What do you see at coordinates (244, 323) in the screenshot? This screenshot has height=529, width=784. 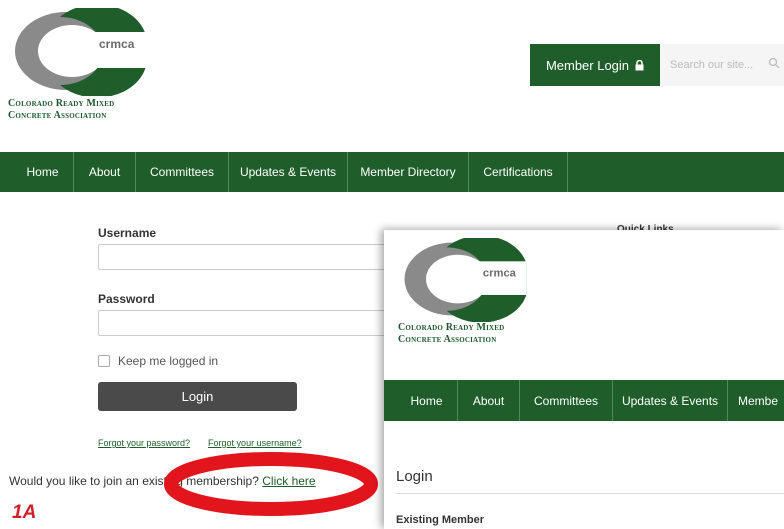 I see `password-input` at bounding box center [244, 323].